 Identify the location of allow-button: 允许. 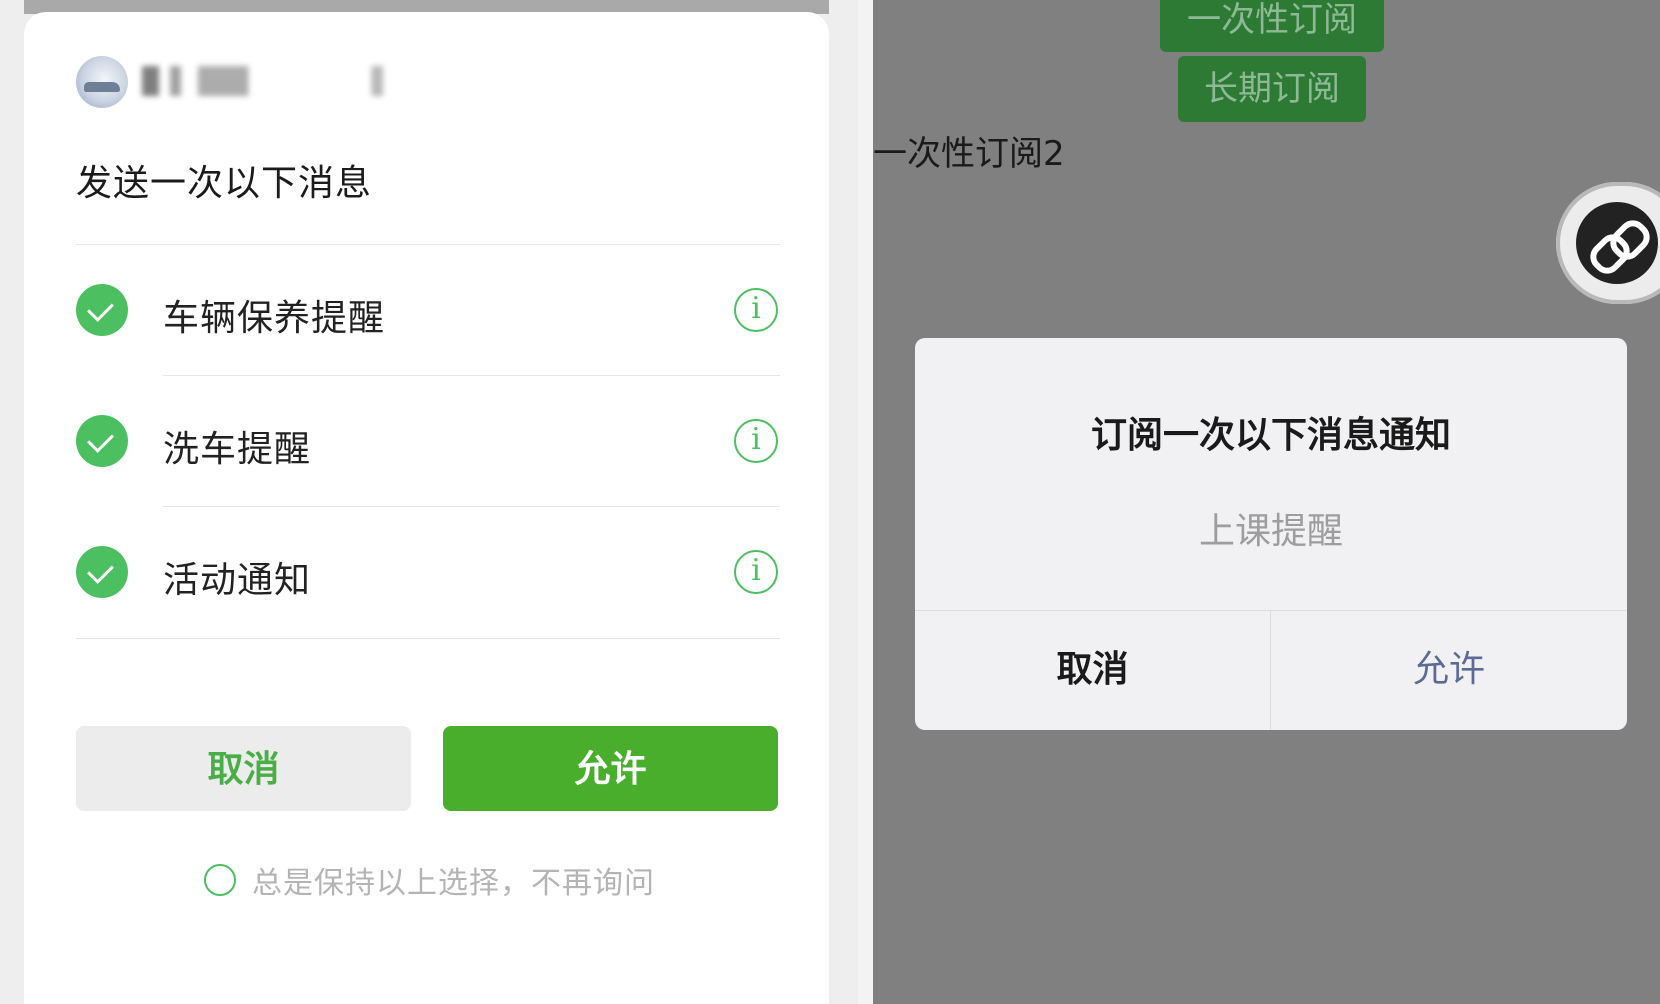
(610, 768).